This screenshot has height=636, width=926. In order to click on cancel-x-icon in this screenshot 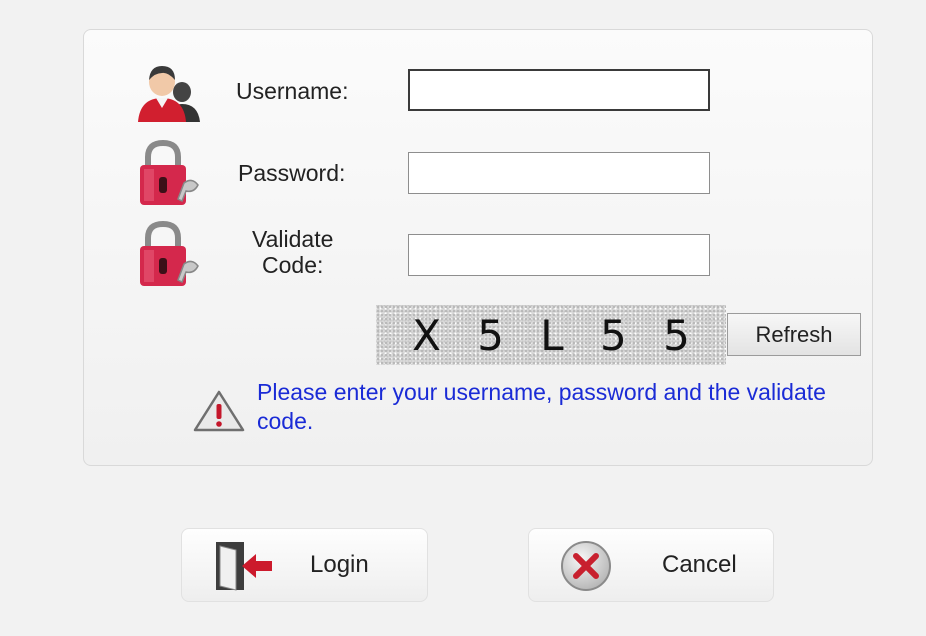, I will do `click(586, 566)`.